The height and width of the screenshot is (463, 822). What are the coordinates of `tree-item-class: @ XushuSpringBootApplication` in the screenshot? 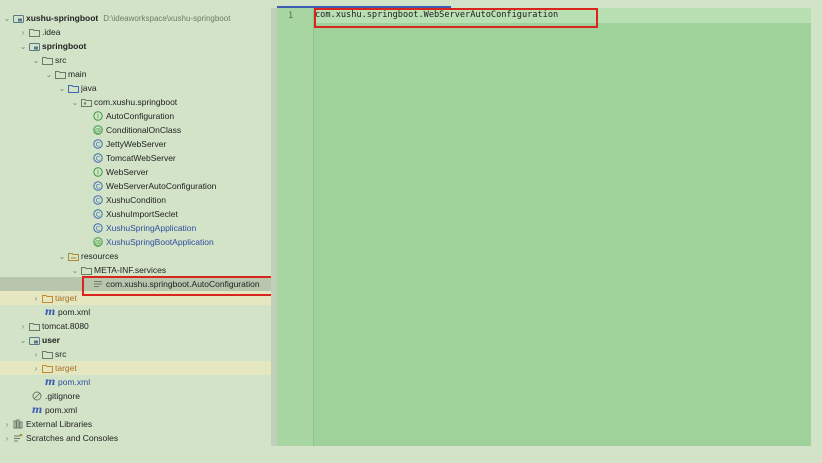 It's located at (137, 242).